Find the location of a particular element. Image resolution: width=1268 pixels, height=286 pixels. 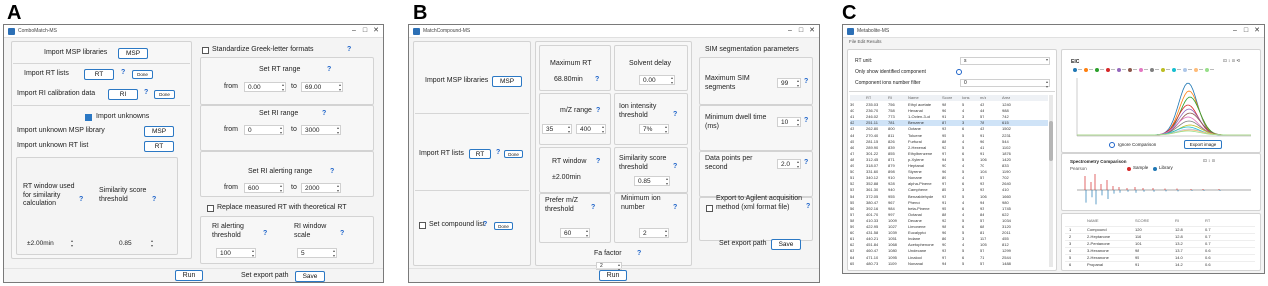

table-row: 55 380.47 967 Phenol 91 4 94 980 is located at coordinates (949, 203).